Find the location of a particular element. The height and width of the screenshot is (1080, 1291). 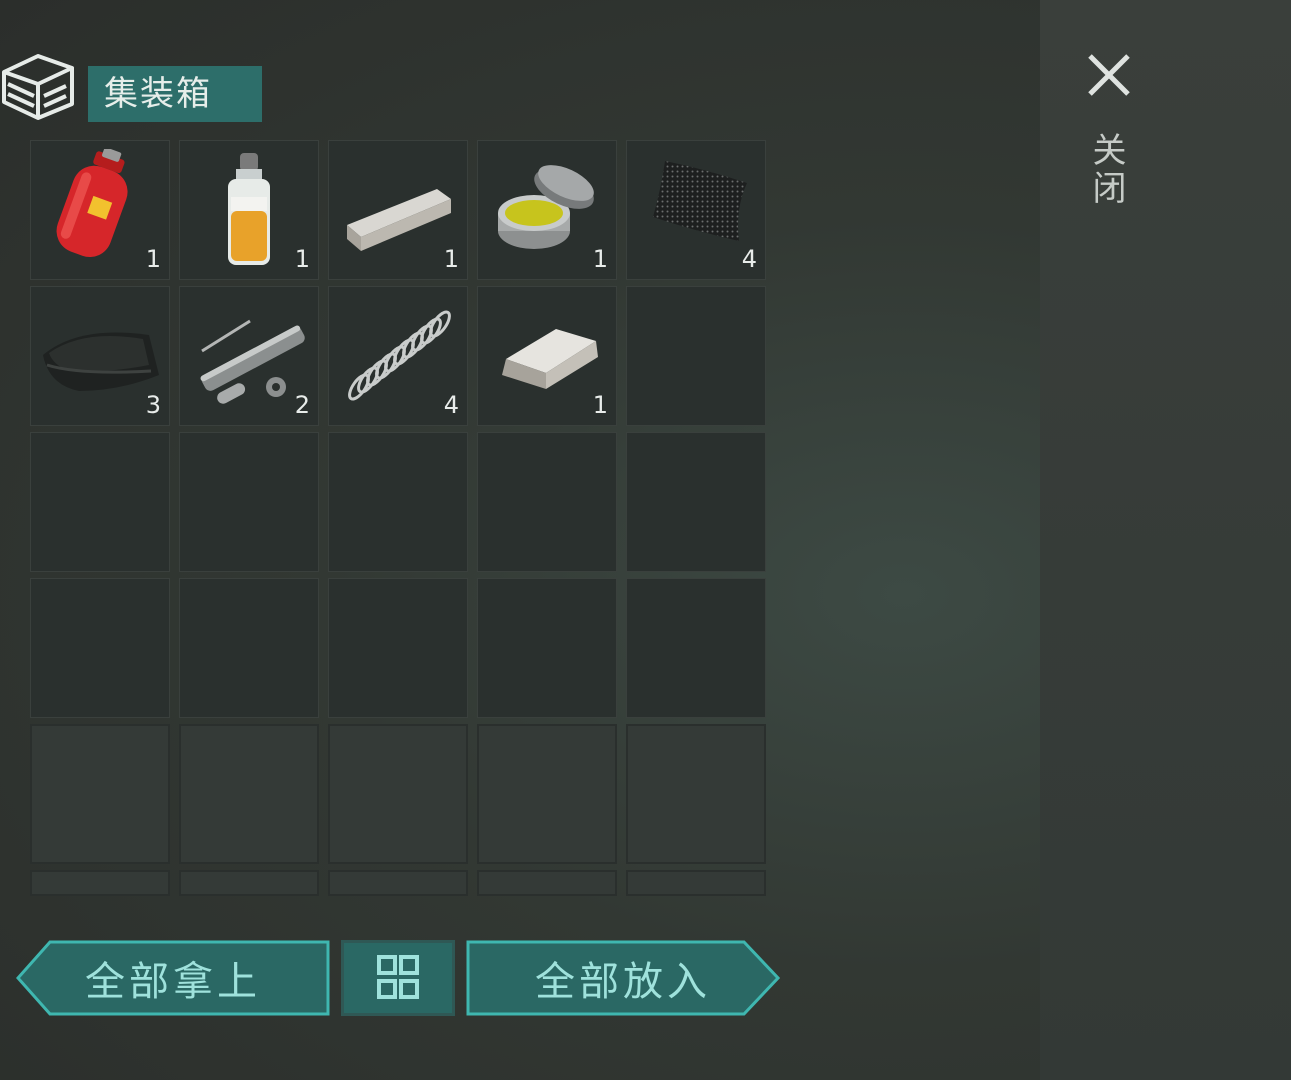

close-button is located at coordinates (1109, 75).